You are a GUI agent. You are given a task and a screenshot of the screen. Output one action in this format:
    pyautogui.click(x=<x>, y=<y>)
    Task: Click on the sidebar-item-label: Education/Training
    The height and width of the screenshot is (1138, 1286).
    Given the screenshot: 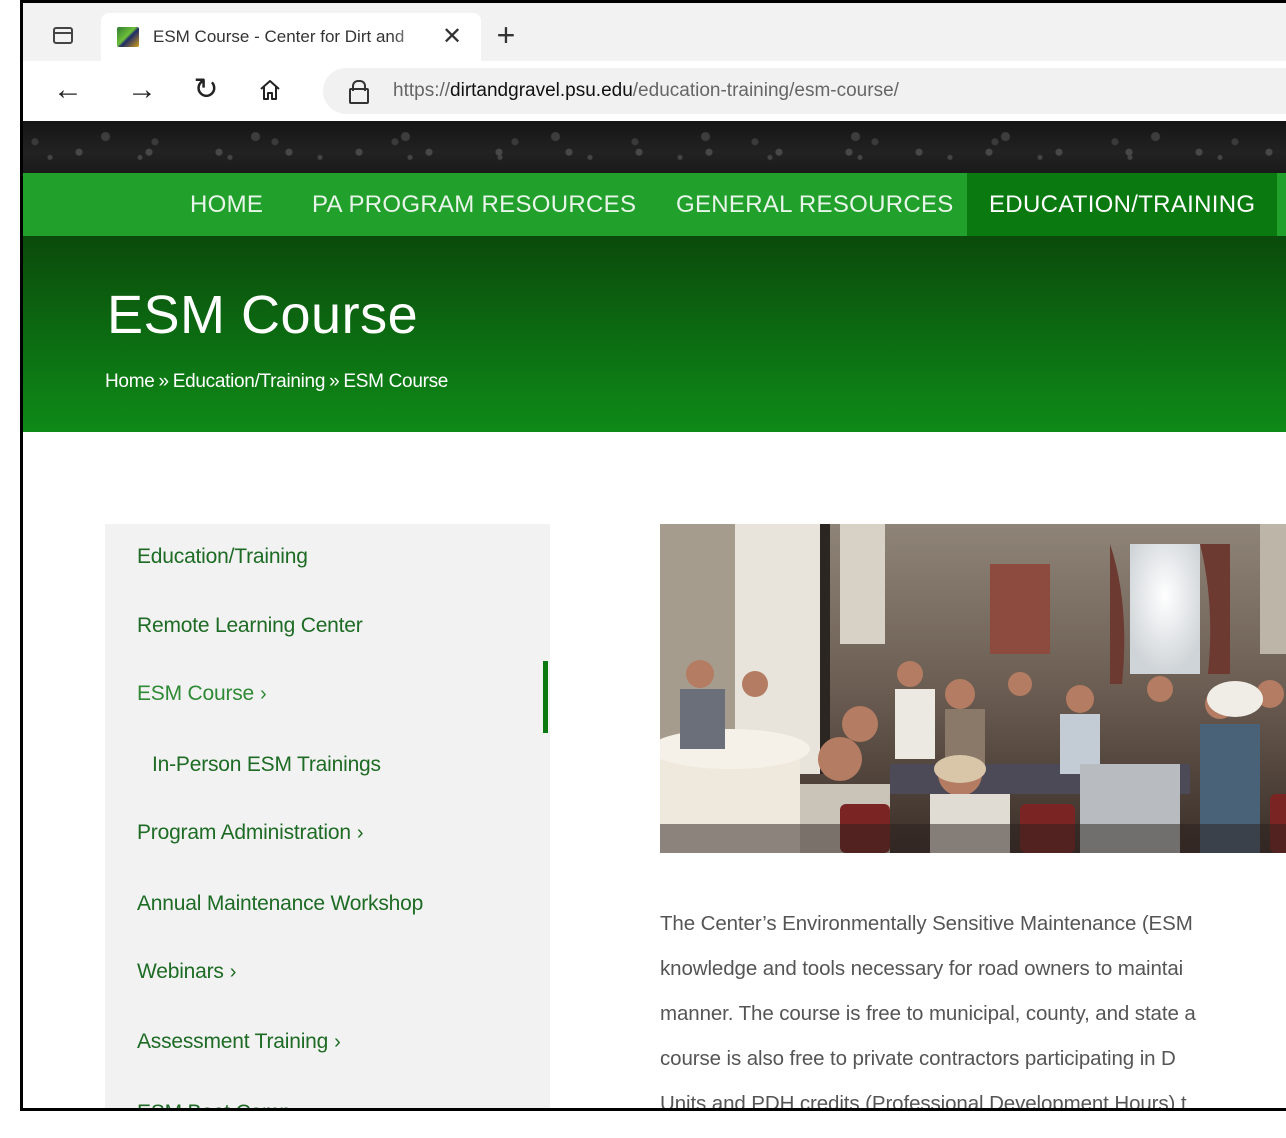 What is the action you would take?
    pyautogui.click(x=222, y=556)
    